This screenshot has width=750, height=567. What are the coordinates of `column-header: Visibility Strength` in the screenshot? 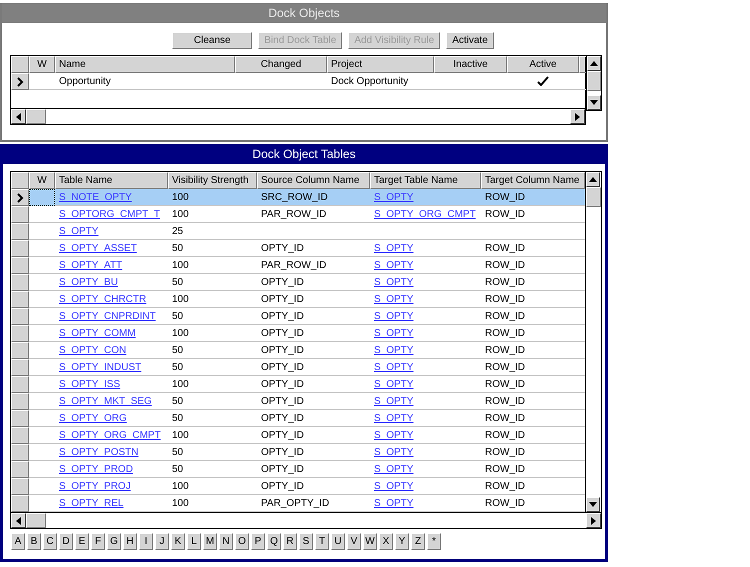 It's located at (212, 180).